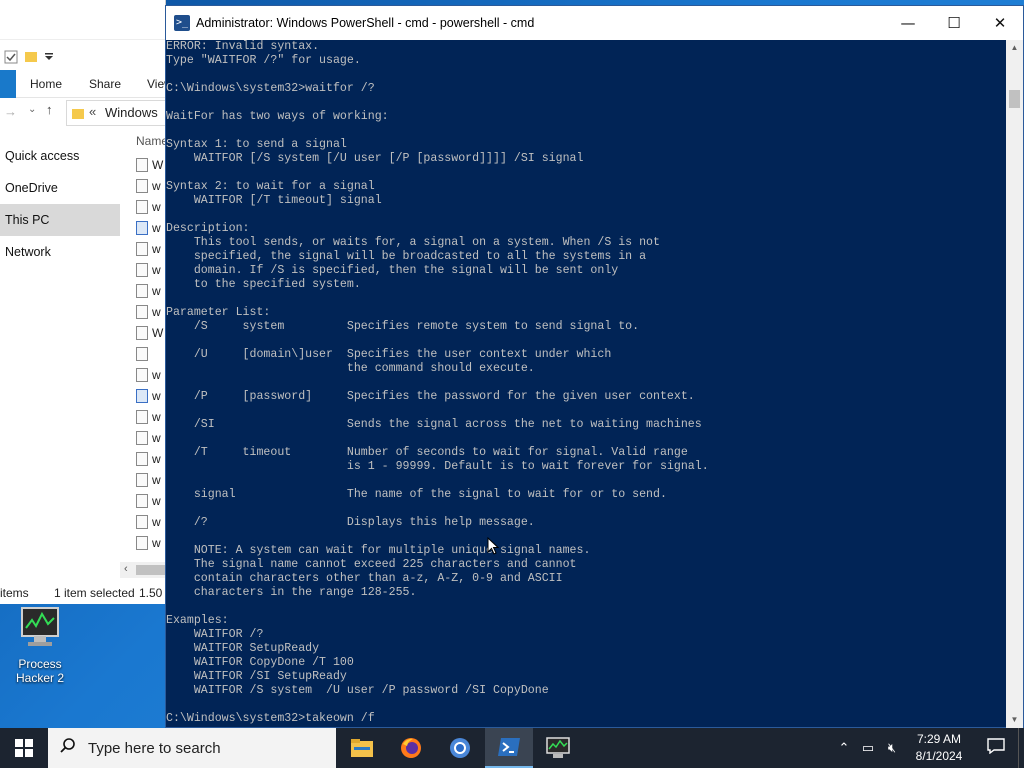 The height and width of the screenshot is (768, 1024). I want to click on address-bar: « Windows, so click(115, 113).